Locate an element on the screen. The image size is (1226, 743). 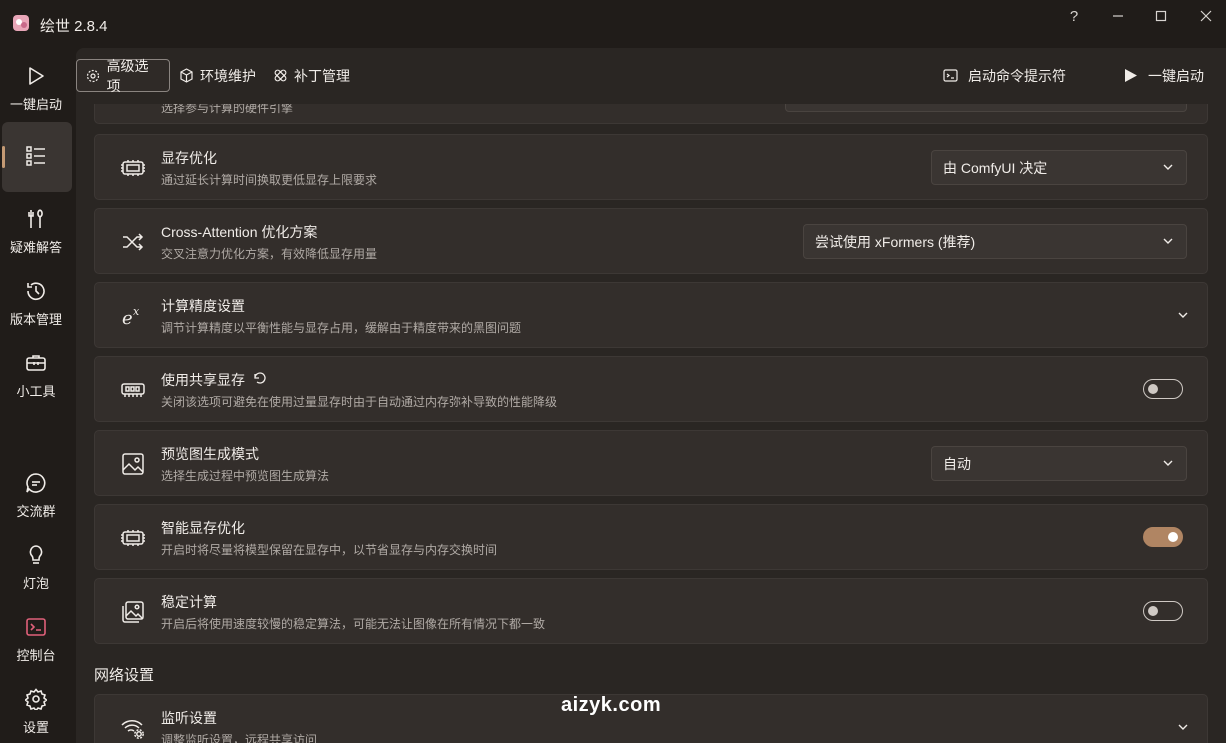
tab-label: 环境维护 is located at coordinates (228, 75).